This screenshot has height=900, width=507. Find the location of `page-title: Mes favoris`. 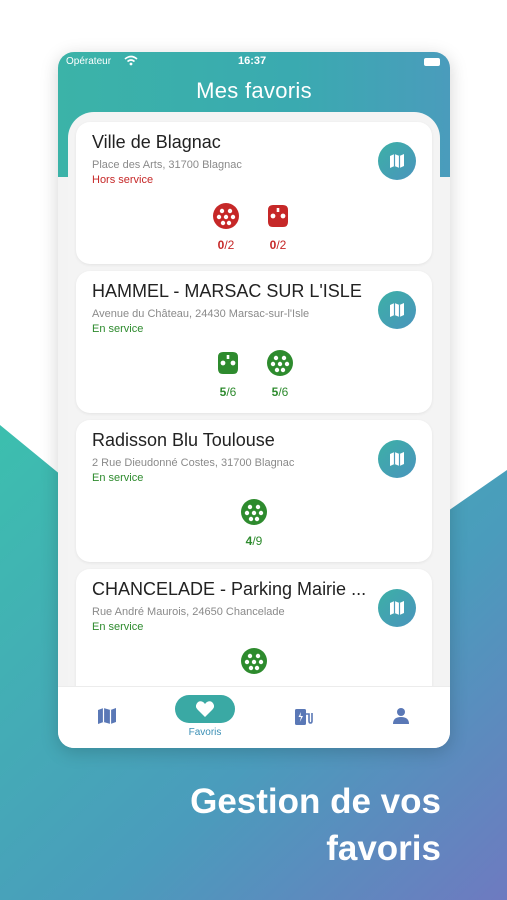

page-title: Mes favoris is located at coordinates (254, 90).